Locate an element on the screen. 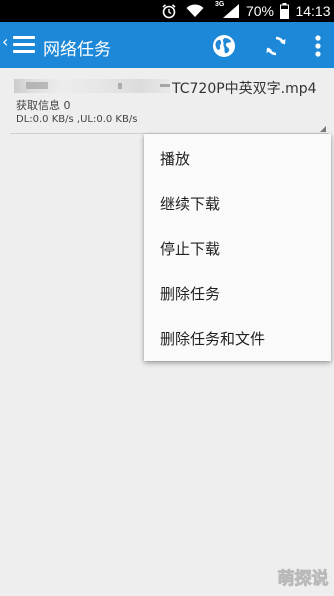 This screenshot has height=596, width=334. task-info: 获取信息 0 is located at coordinates (43, 105).